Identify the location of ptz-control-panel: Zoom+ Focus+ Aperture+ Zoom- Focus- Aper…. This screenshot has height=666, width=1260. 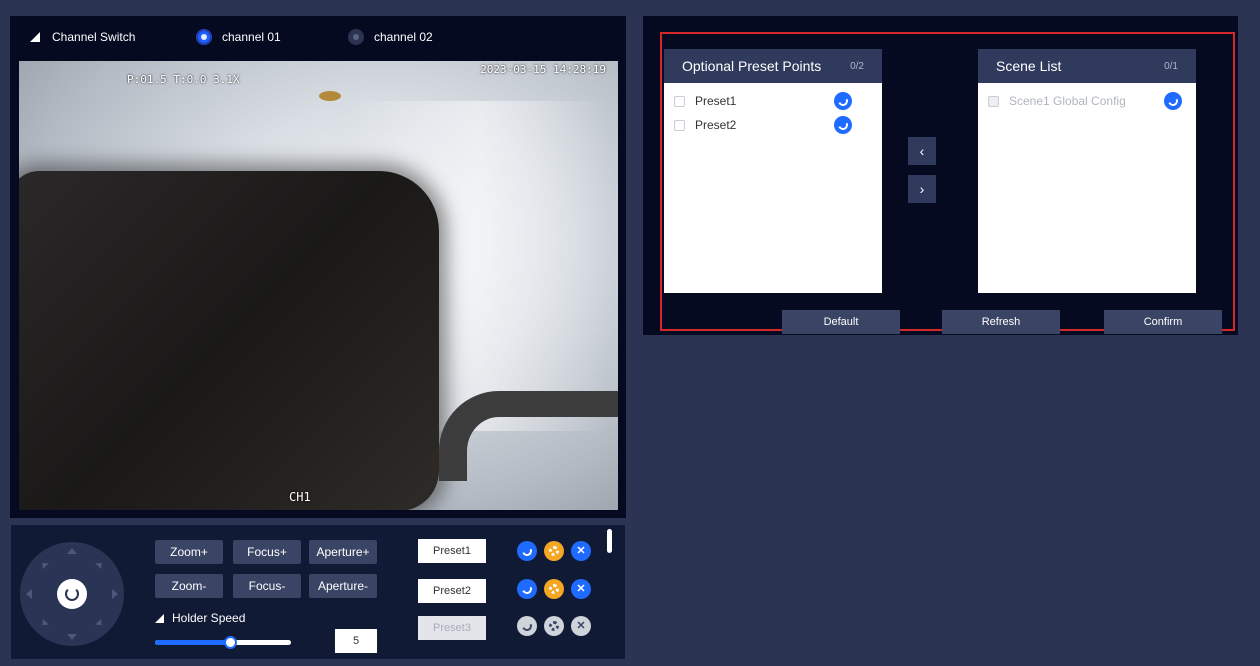
(318, 592).